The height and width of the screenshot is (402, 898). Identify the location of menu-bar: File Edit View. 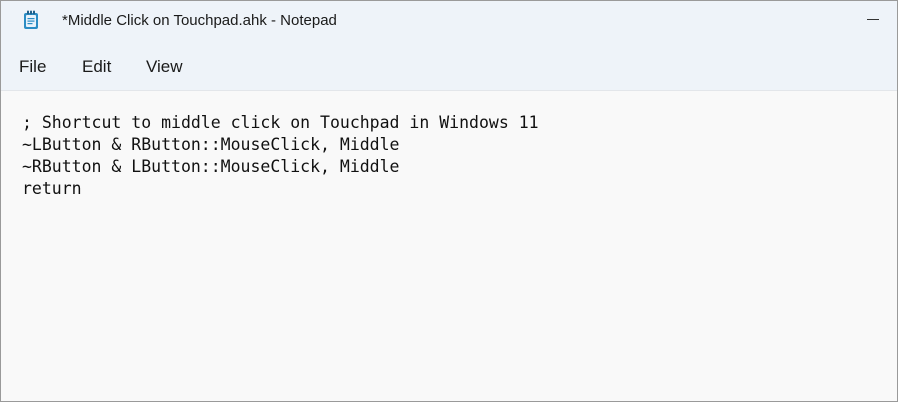
(449, 67).